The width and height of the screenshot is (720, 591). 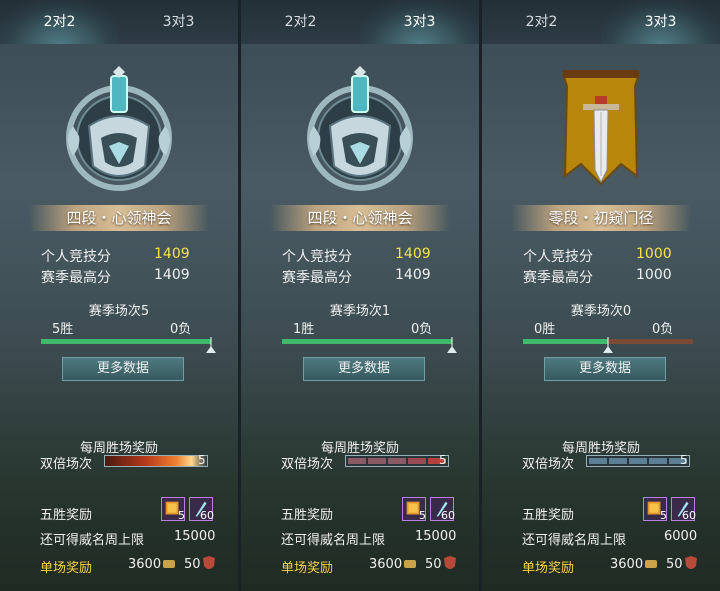 What do you see at coordinates (119, 311) in the screenshot?
I see `season-matches: 赛季场次5` at bounding box center [119, 311].